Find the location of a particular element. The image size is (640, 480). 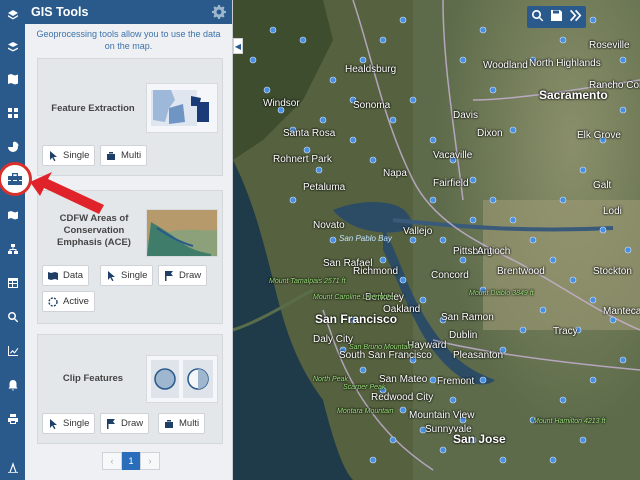

map-peak-label: San Bruno Mountain is located at coordinates (381, 347).